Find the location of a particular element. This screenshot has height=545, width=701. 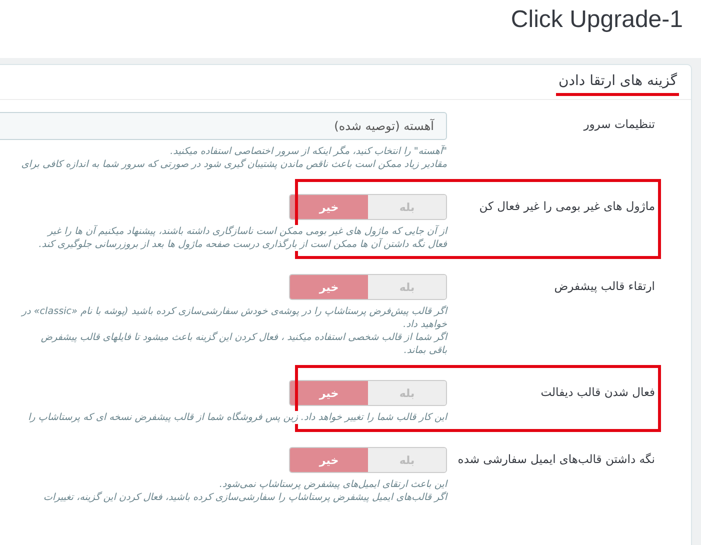

setting-label: تنظیمات سرور is located at coordinates (619, 124).